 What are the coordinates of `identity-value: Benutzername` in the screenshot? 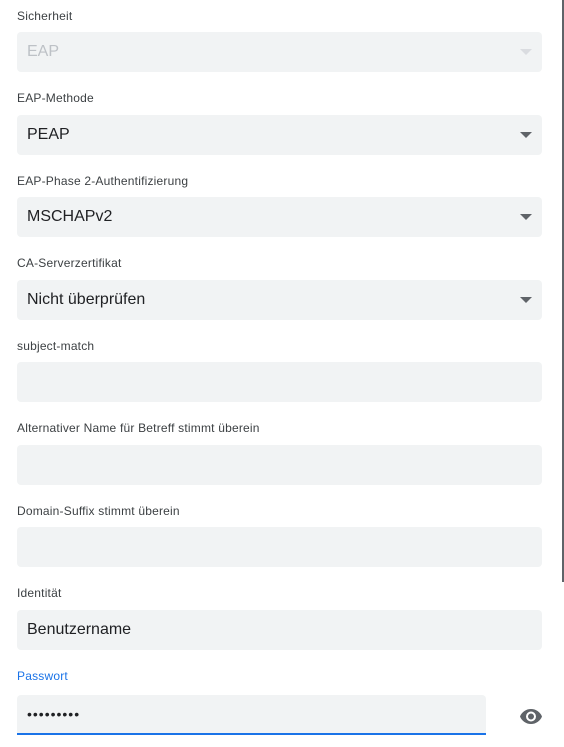 It's located at (79, 629).